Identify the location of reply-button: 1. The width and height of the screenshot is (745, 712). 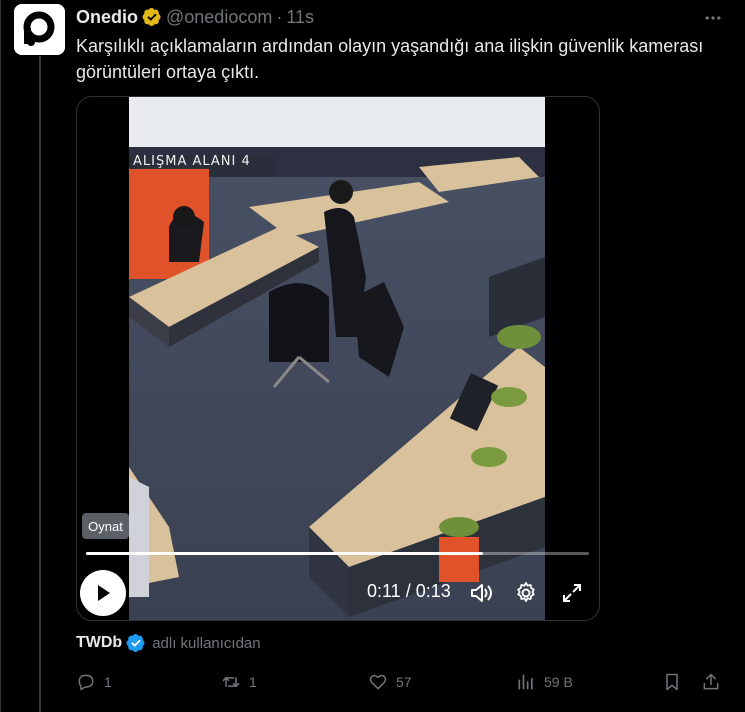
(94, 682).